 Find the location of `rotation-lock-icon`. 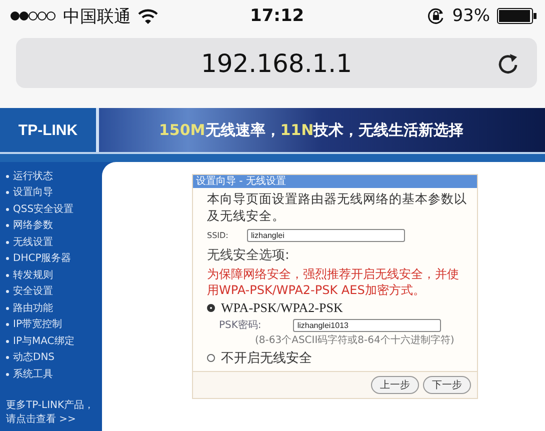

rotation-lock-icon is located at coordinates (436, 16).